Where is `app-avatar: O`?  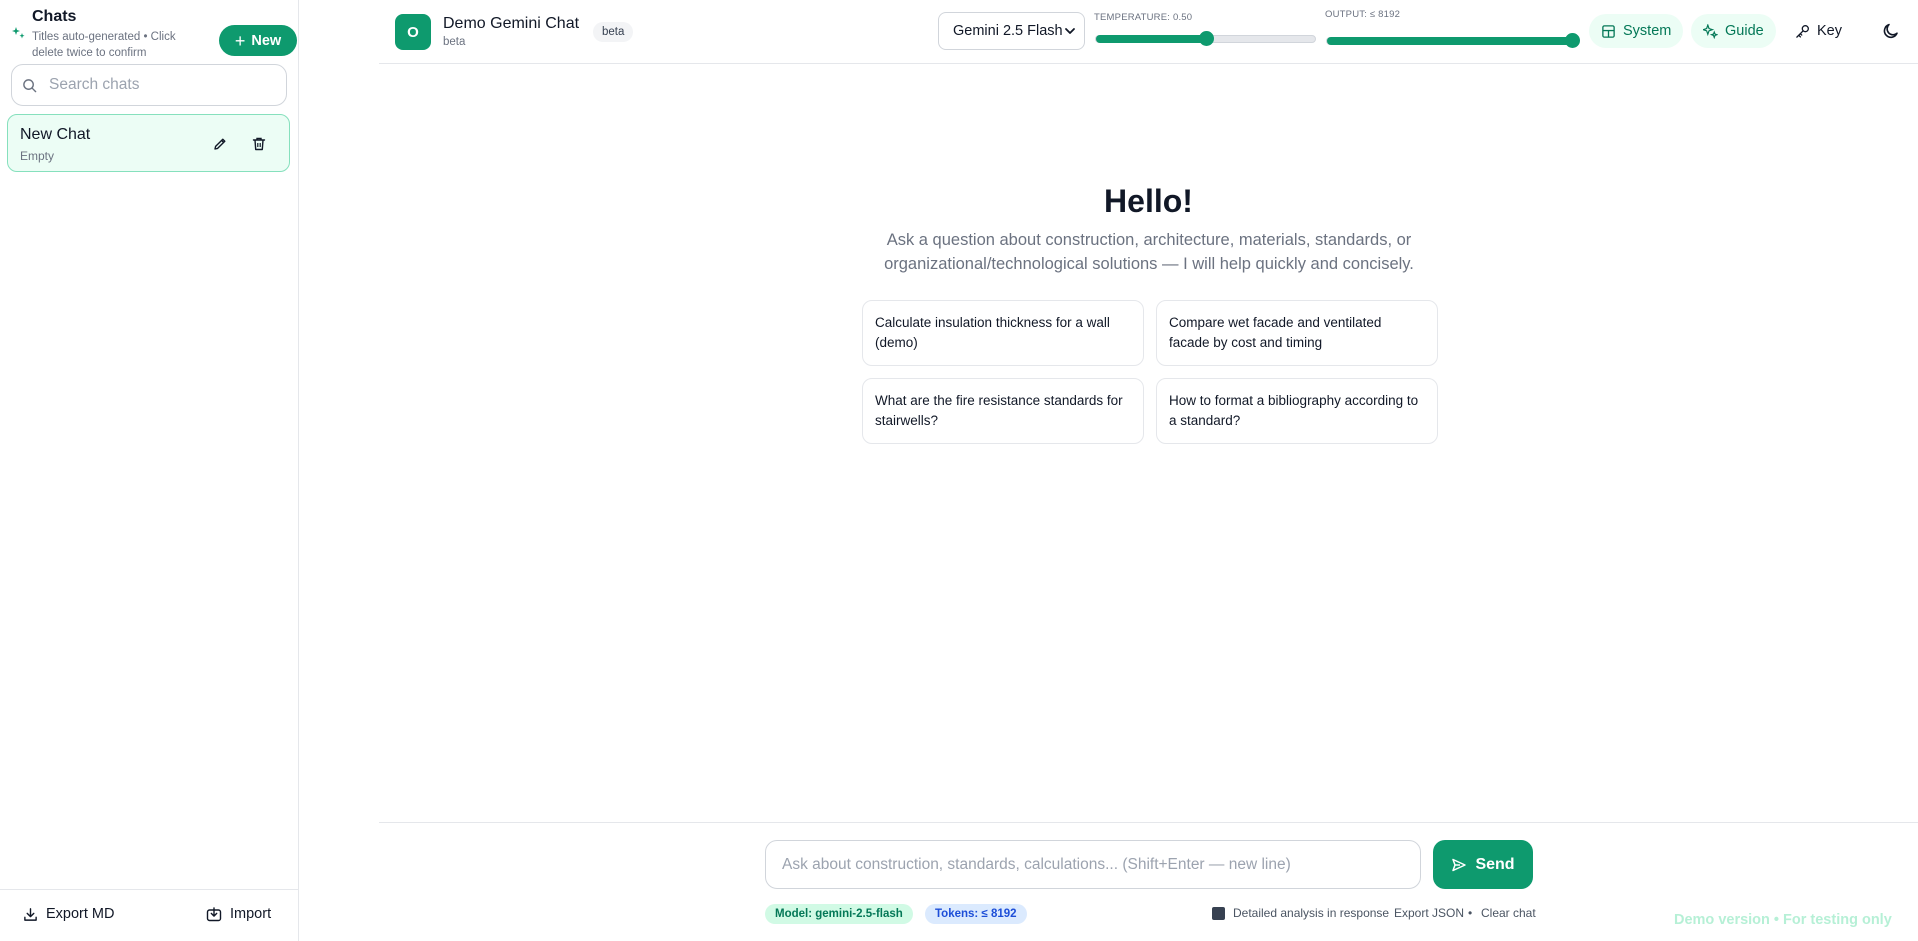 app-avatar: O is located at coordinates (413, 32).